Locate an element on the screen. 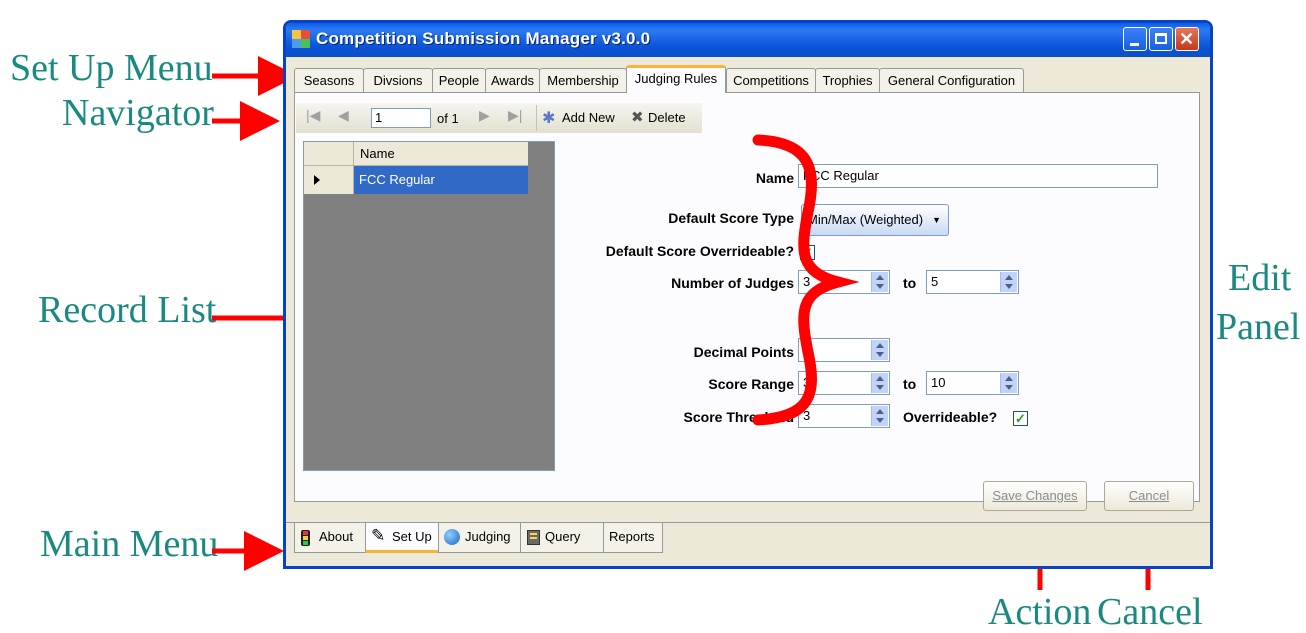 This screenshot has width=1306, height=633. main-tab-about: About is located at coordinates (330, 538).